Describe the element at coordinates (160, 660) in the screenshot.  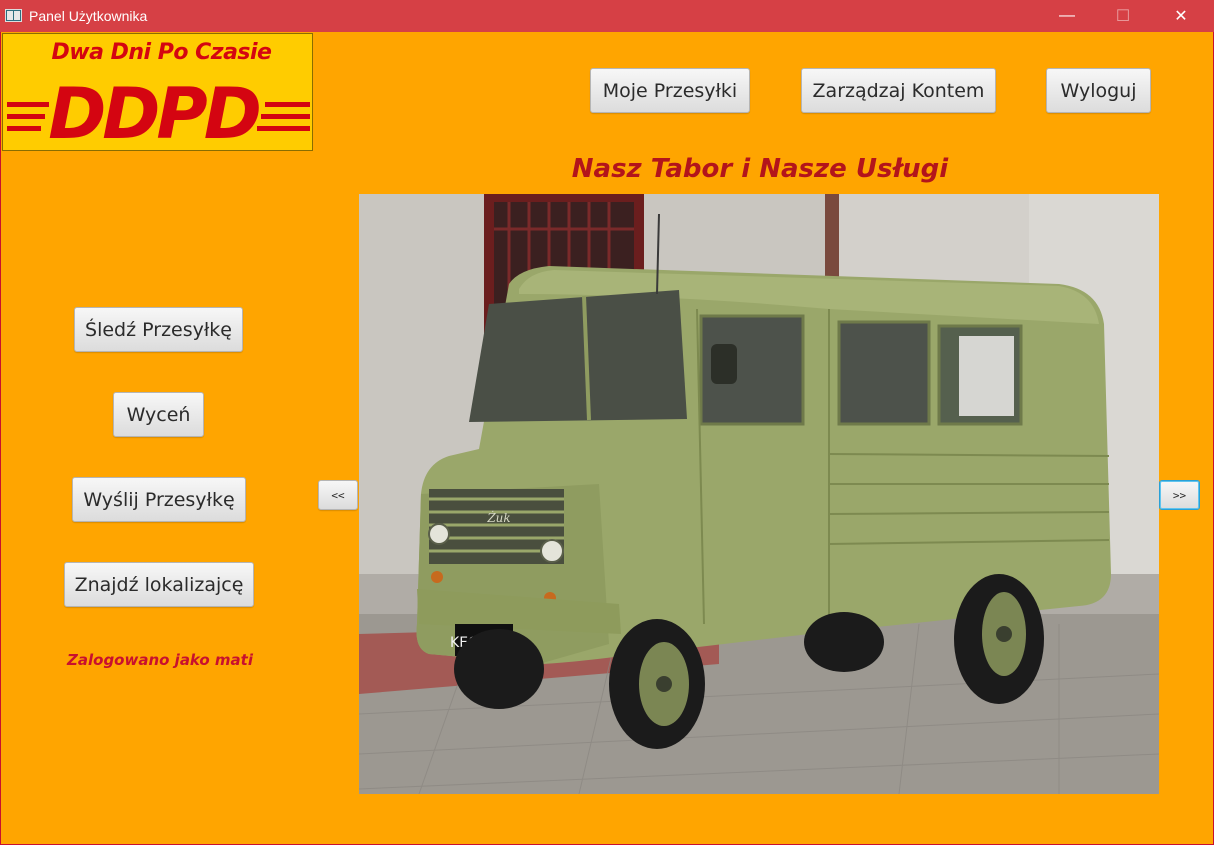
I see `logged-in-status: Zalogowano jako mati` at that location.